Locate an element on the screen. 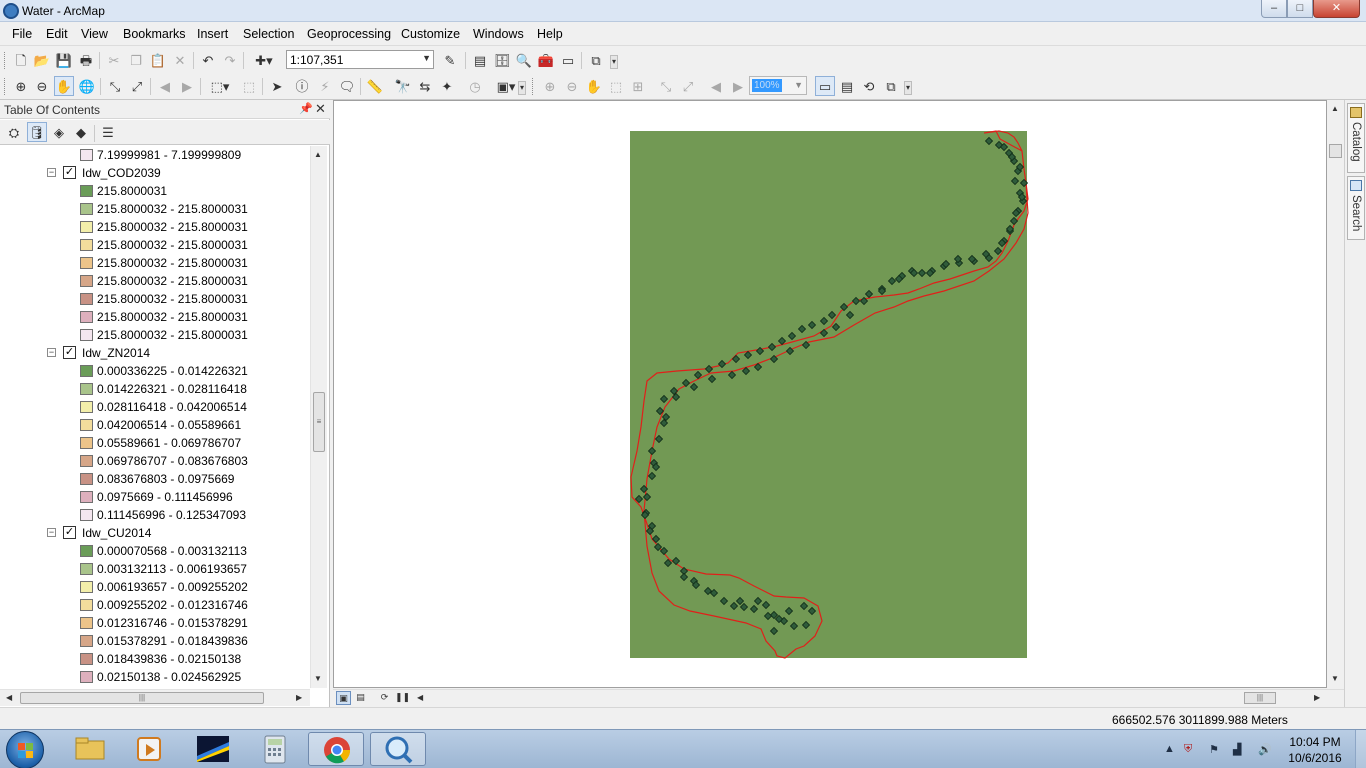 Image resolution: width=1366 pixels, height=768 pixels. show-hidden-icons-icon: ▲ is located at coordinates (1169, 749).